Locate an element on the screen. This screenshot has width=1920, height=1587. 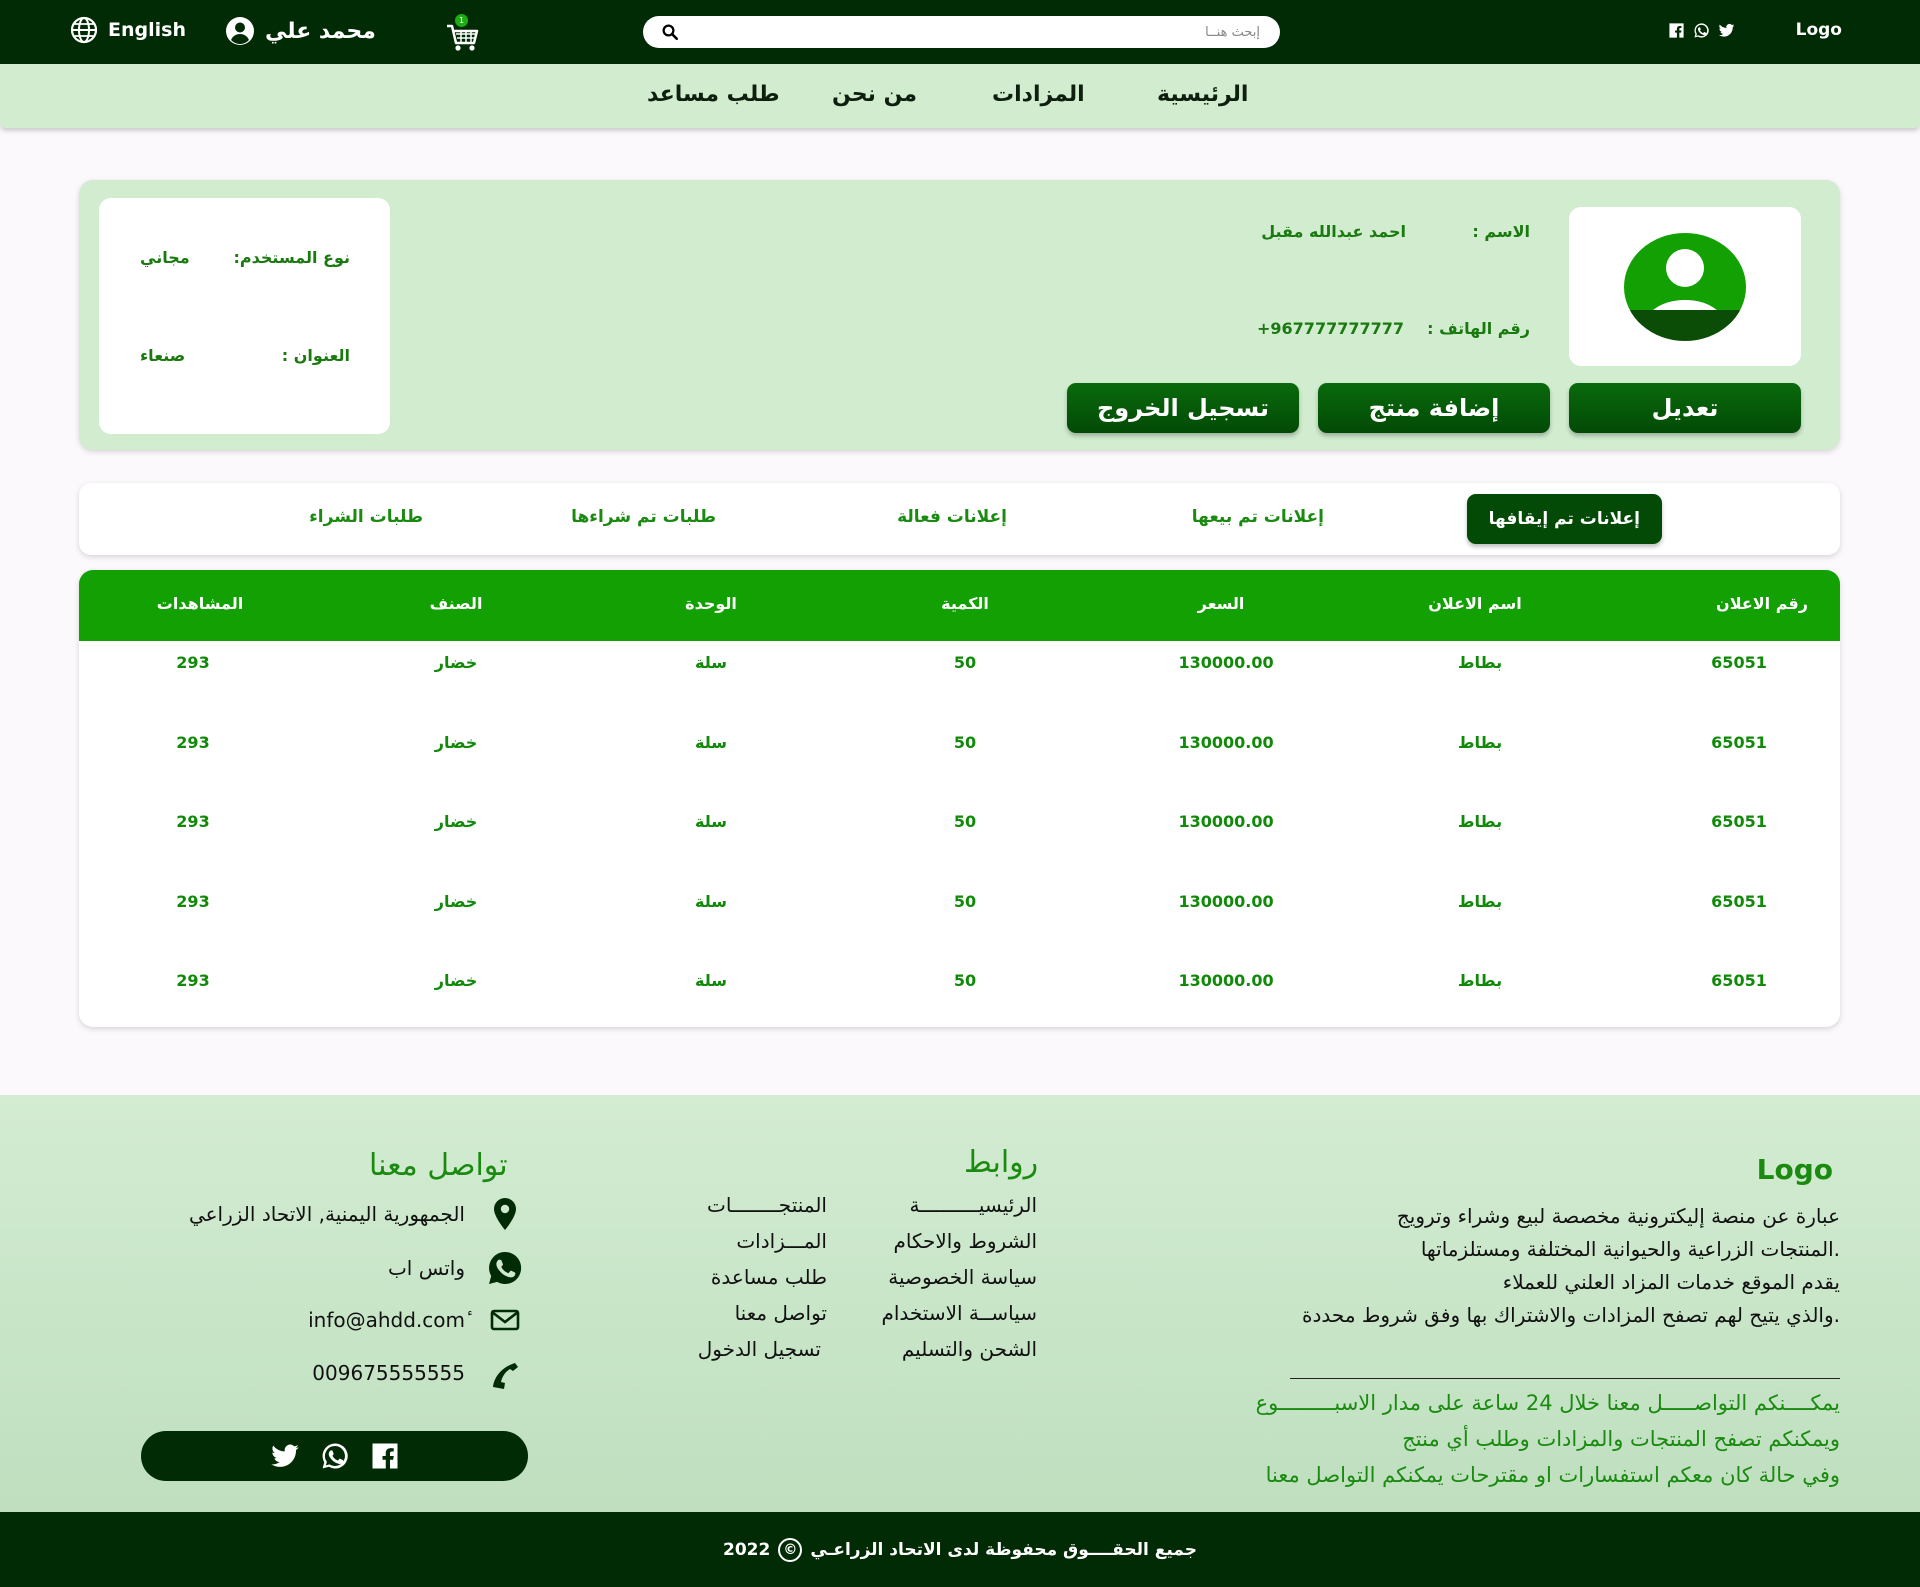
cart-button: 1 is located at coordinates (463, 34).